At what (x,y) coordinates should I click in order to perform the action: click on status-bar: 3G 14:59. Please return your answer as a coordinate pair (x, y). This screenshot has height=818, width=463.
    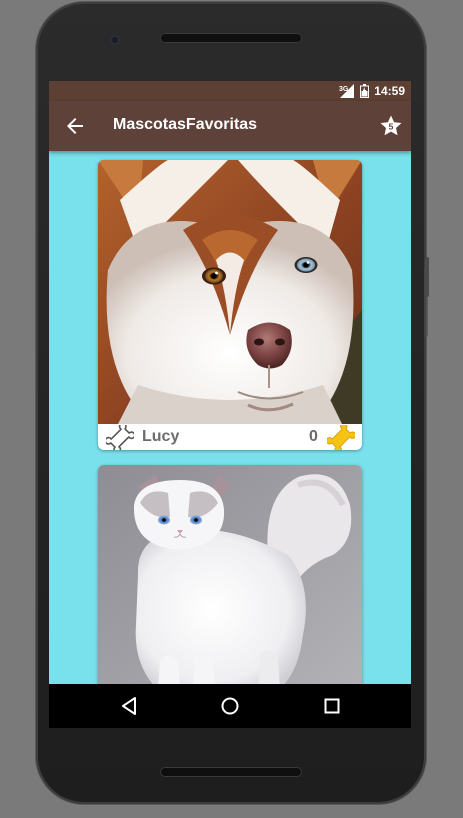
    Looking at the image, I should click on (230, 91).